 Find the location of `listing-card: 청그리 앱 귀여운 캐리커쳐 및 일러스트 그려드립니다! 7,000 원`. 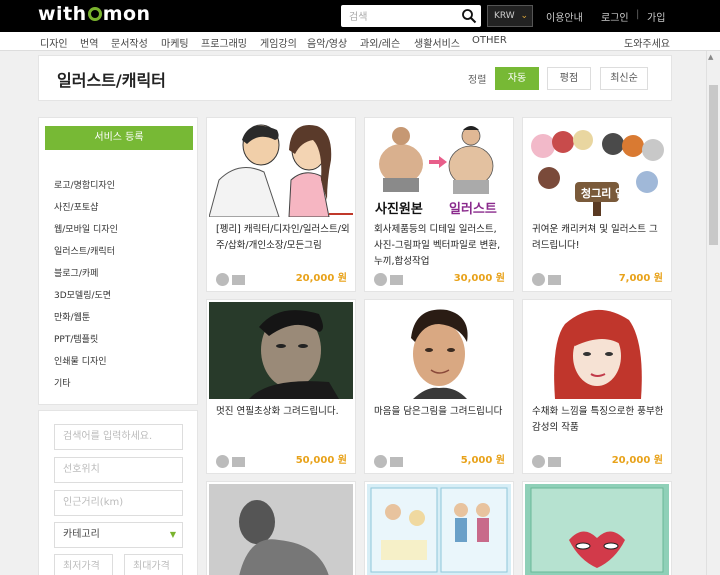

listing-card: 청그리 앱 귀여운 캐리커쳐 및 일러스트 그려드립니다! 7,000 원 is located at coordinates (597, 204).